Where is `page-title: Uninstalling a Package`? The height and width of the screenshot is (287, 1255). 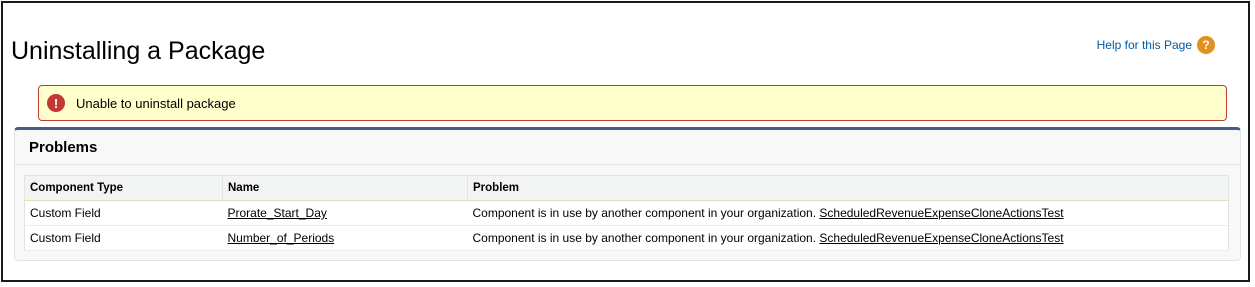
page-title: Uninstalling a Package is located at coordinates (138, 51).